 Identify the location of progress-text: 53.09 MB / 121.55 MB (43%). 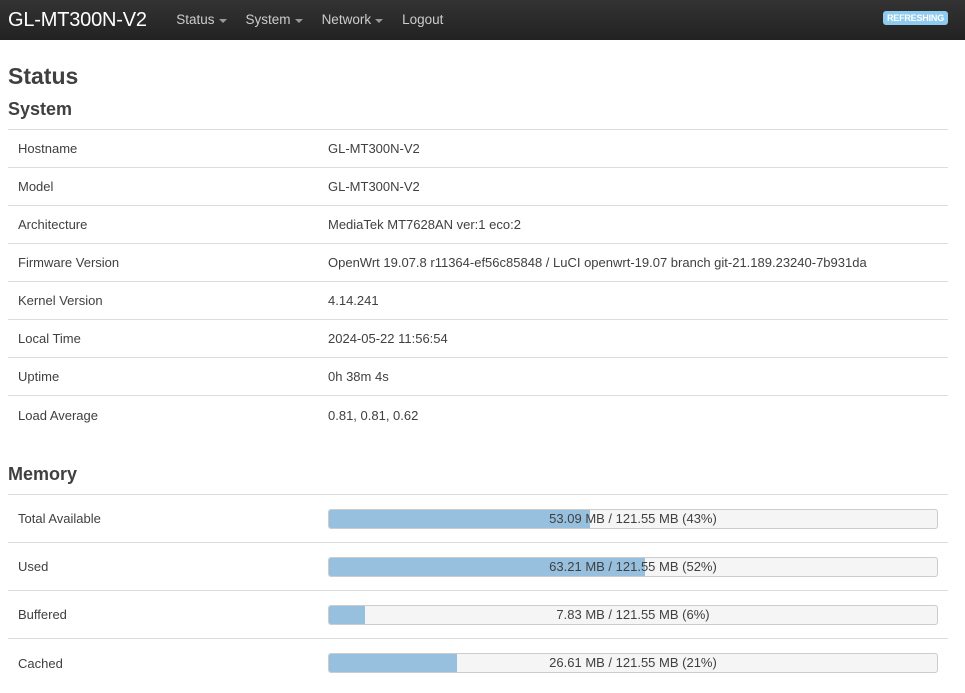
(633, 518).